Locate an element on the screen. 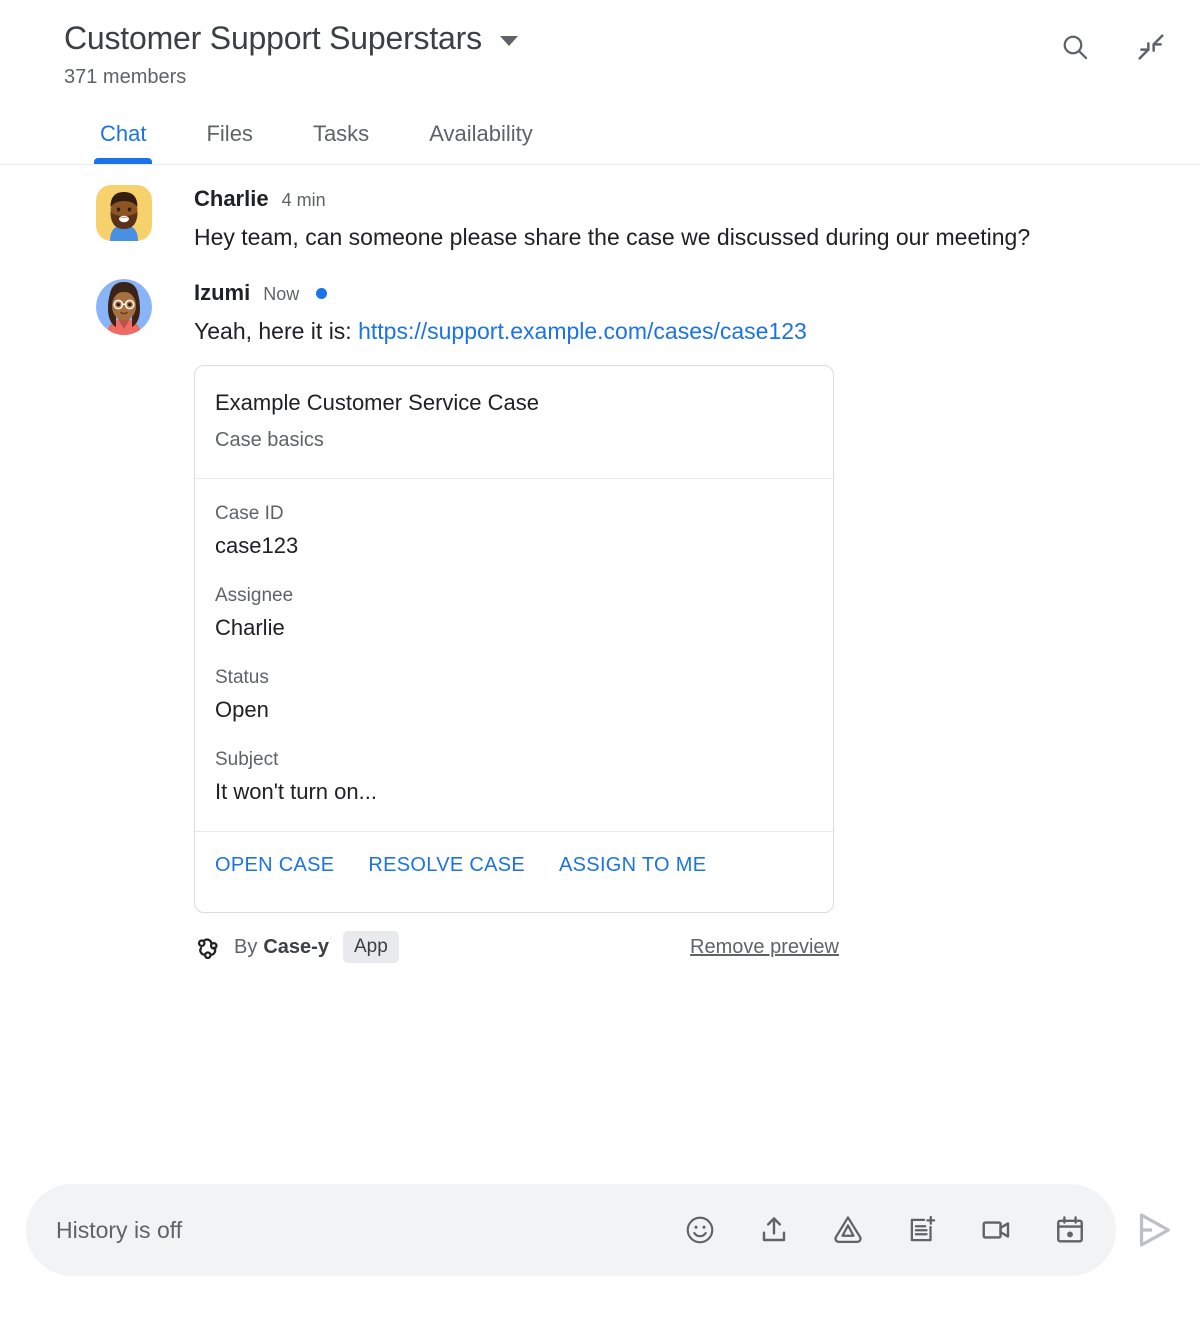 The height and width of the screenshot is (1336, 1200). search-icon is located at coordinates (1075, 47).